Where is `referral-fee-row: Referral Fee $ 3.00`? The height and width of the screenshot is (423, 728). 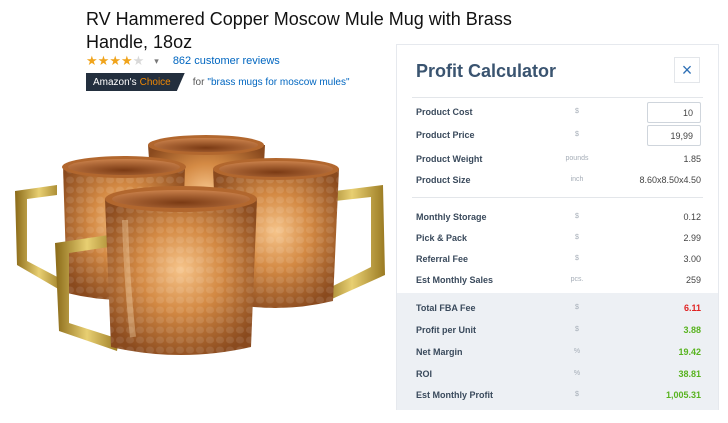
referral-fee-row: Referral Fee $ 3.00 is located at coordinates (557, 259).